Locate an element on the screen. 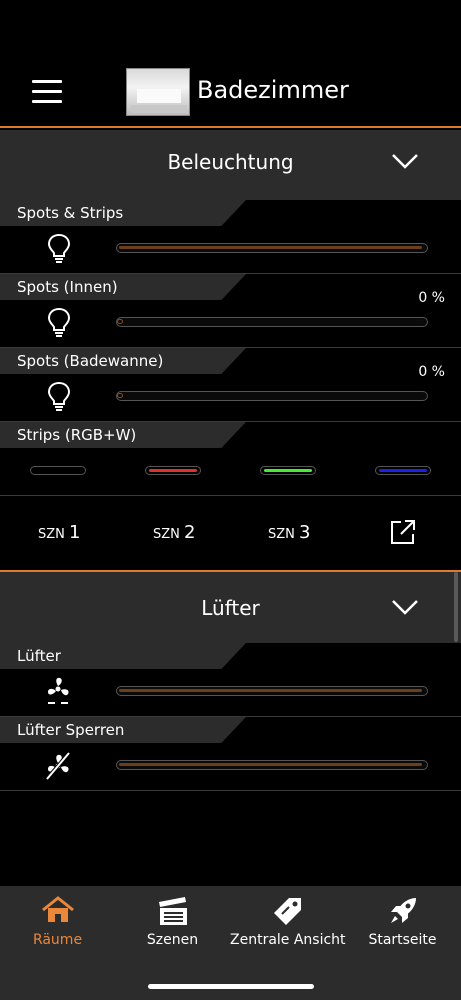 This screenshot has width=461, height=1000. tab-label: Startseite is located at coordinates (402, 940).